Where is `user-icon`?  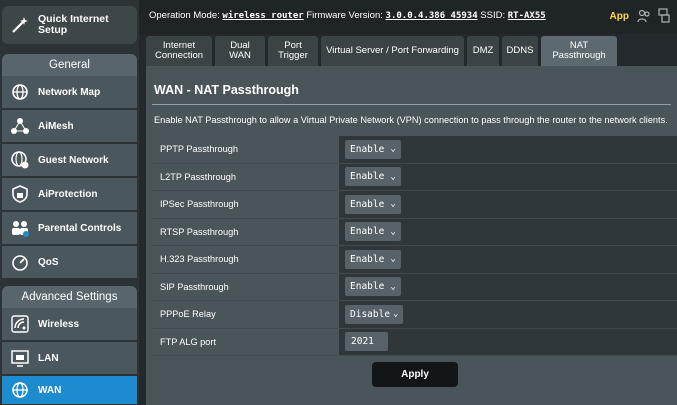
user-icon is located at coordinates (644, 18).